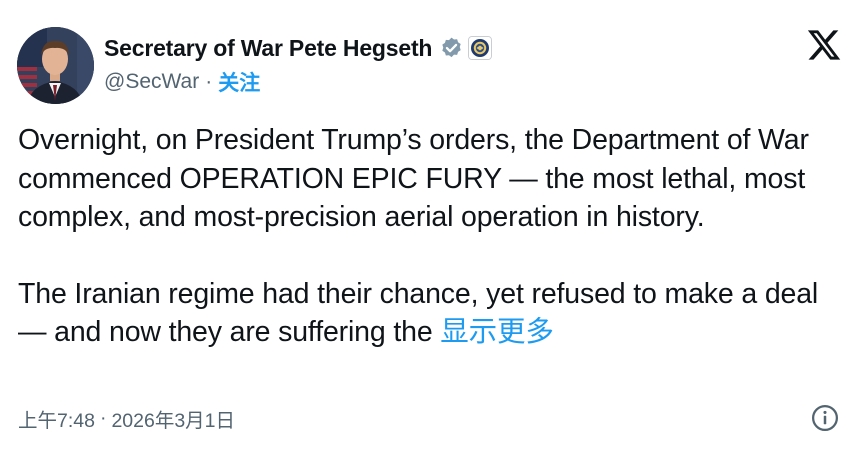  What do you see at coordinates (451, 48) in the screenshot?
I see `verified-badge-icon` at bounding box center [451, 48].